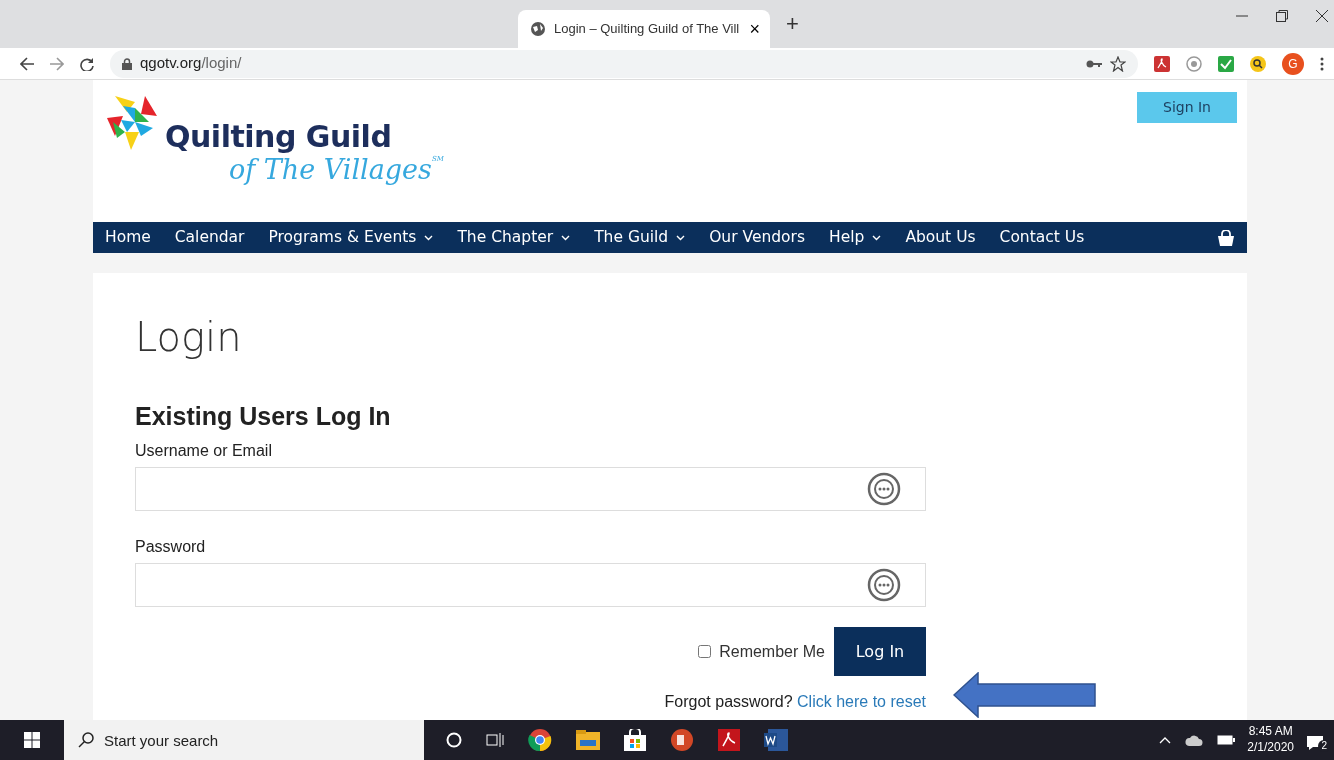 This screenshot has height=760, width=1334. What do you see at coordinates (1226, 740) in the screenshot?
I see `battery-icon` at bounding box center [1226, 740].